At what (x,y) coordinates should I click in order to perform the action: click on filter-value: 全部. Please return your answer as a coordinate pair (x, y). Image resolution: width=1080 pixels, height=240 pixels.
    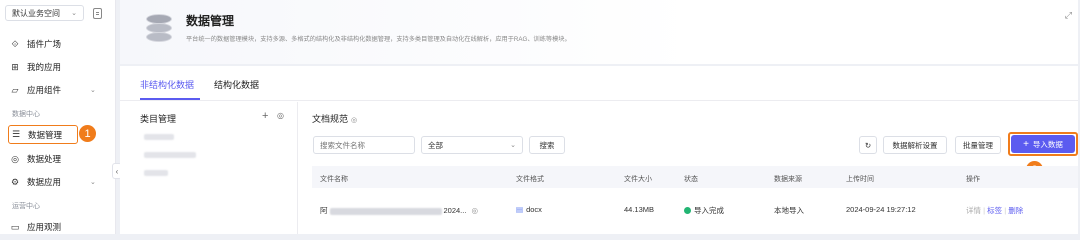
    Looking at the image, I should click on (435, 145).